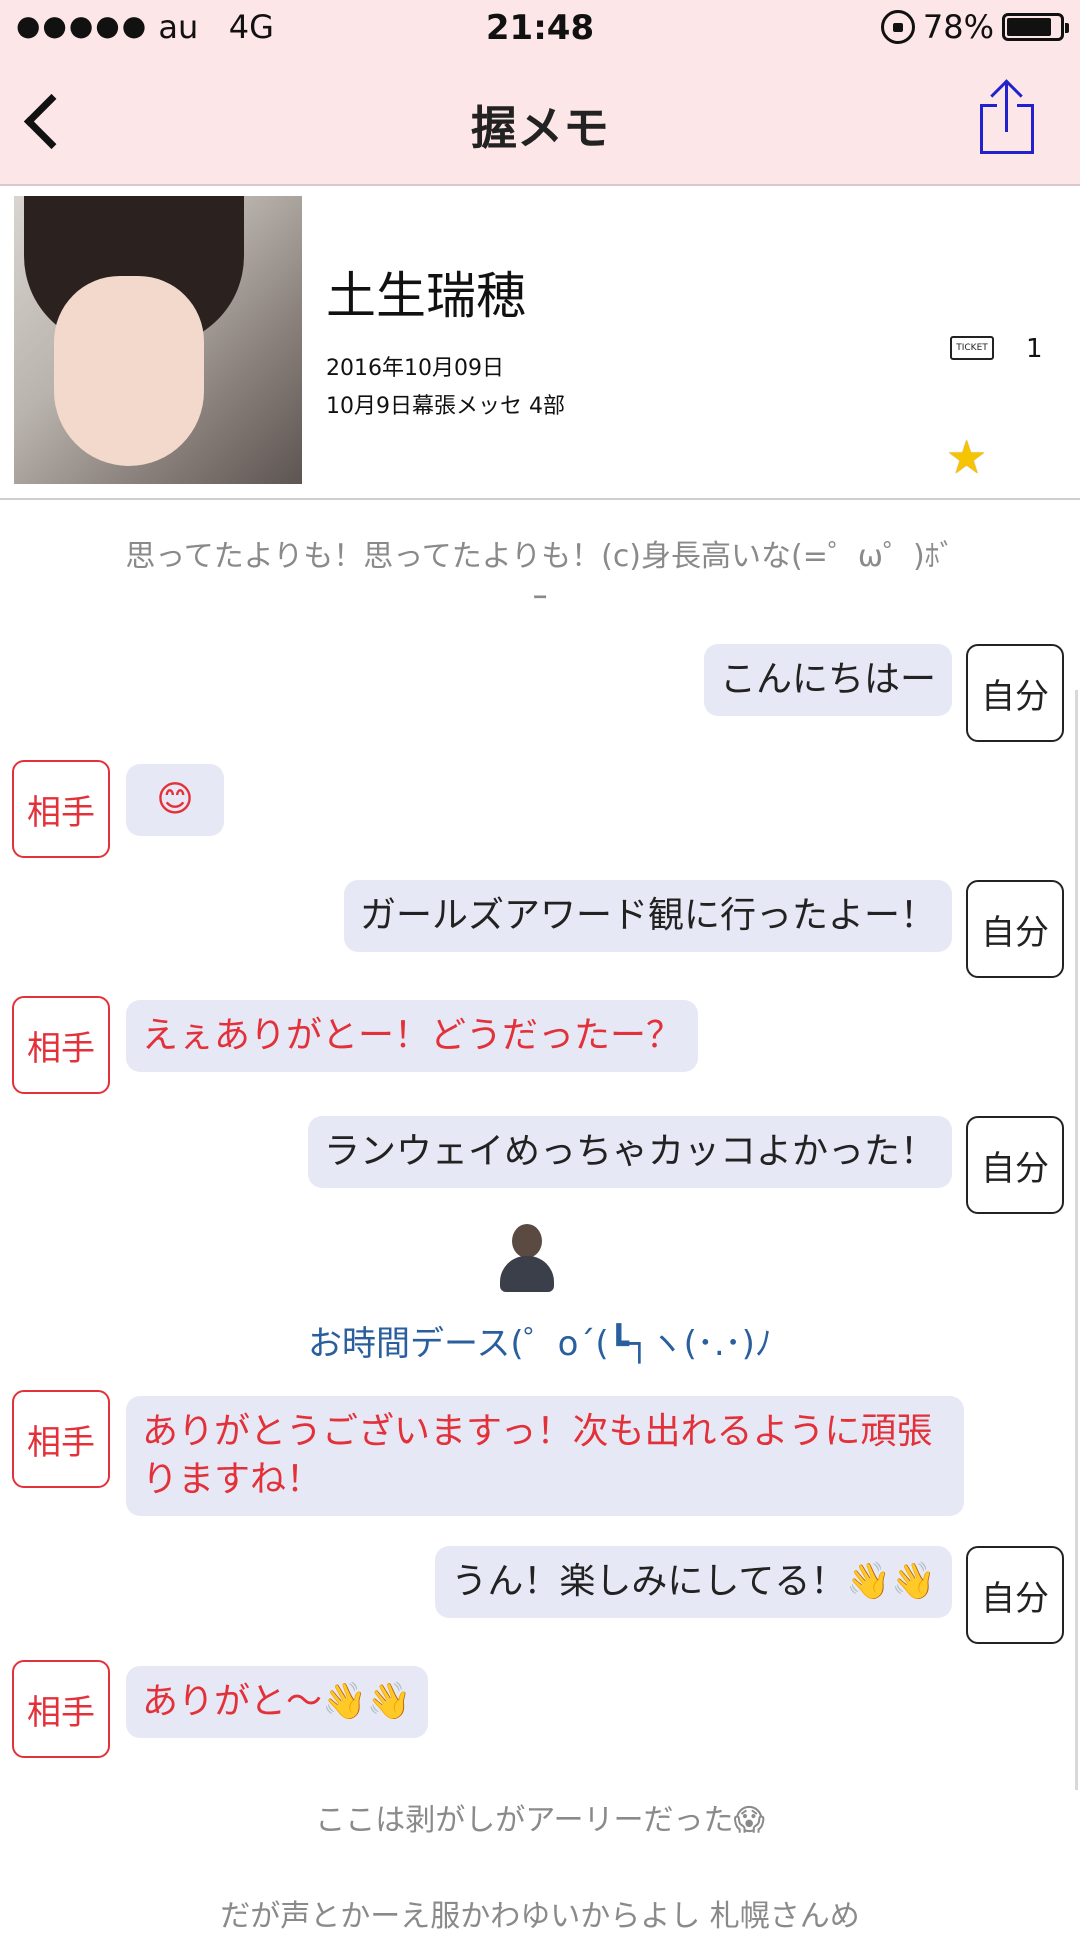  What do you see at coordinates (540, 577) in the screenshot?
I see `memo-note: 思ってたよりも！思ってたよりも！(c)身長高いな(=゜ω゜)ﾎﾞｰ` at bounding box center [540, 577].